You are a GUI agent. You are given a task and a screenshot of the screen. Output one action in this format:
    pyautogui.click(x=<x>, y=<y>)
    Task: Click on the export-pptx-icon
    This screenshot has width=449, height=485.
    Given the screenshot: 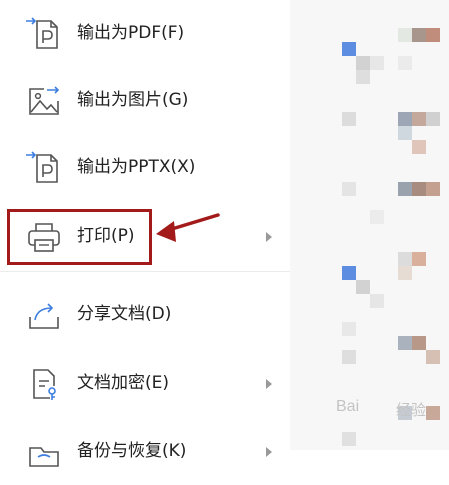 What is the action you would take?
    pyautogui.click(x=42, y=167)
    